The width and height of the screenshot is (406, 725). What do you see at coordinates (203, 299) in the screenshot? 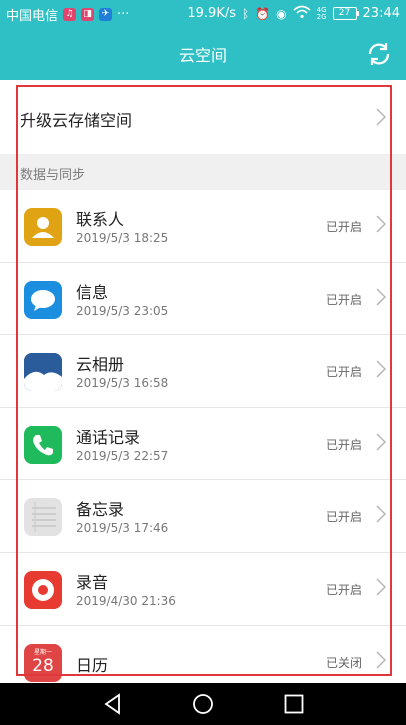
I see `list-item-messages: 信息 2019/5/3 23:05 已开启` at bounding box center [203, 299].